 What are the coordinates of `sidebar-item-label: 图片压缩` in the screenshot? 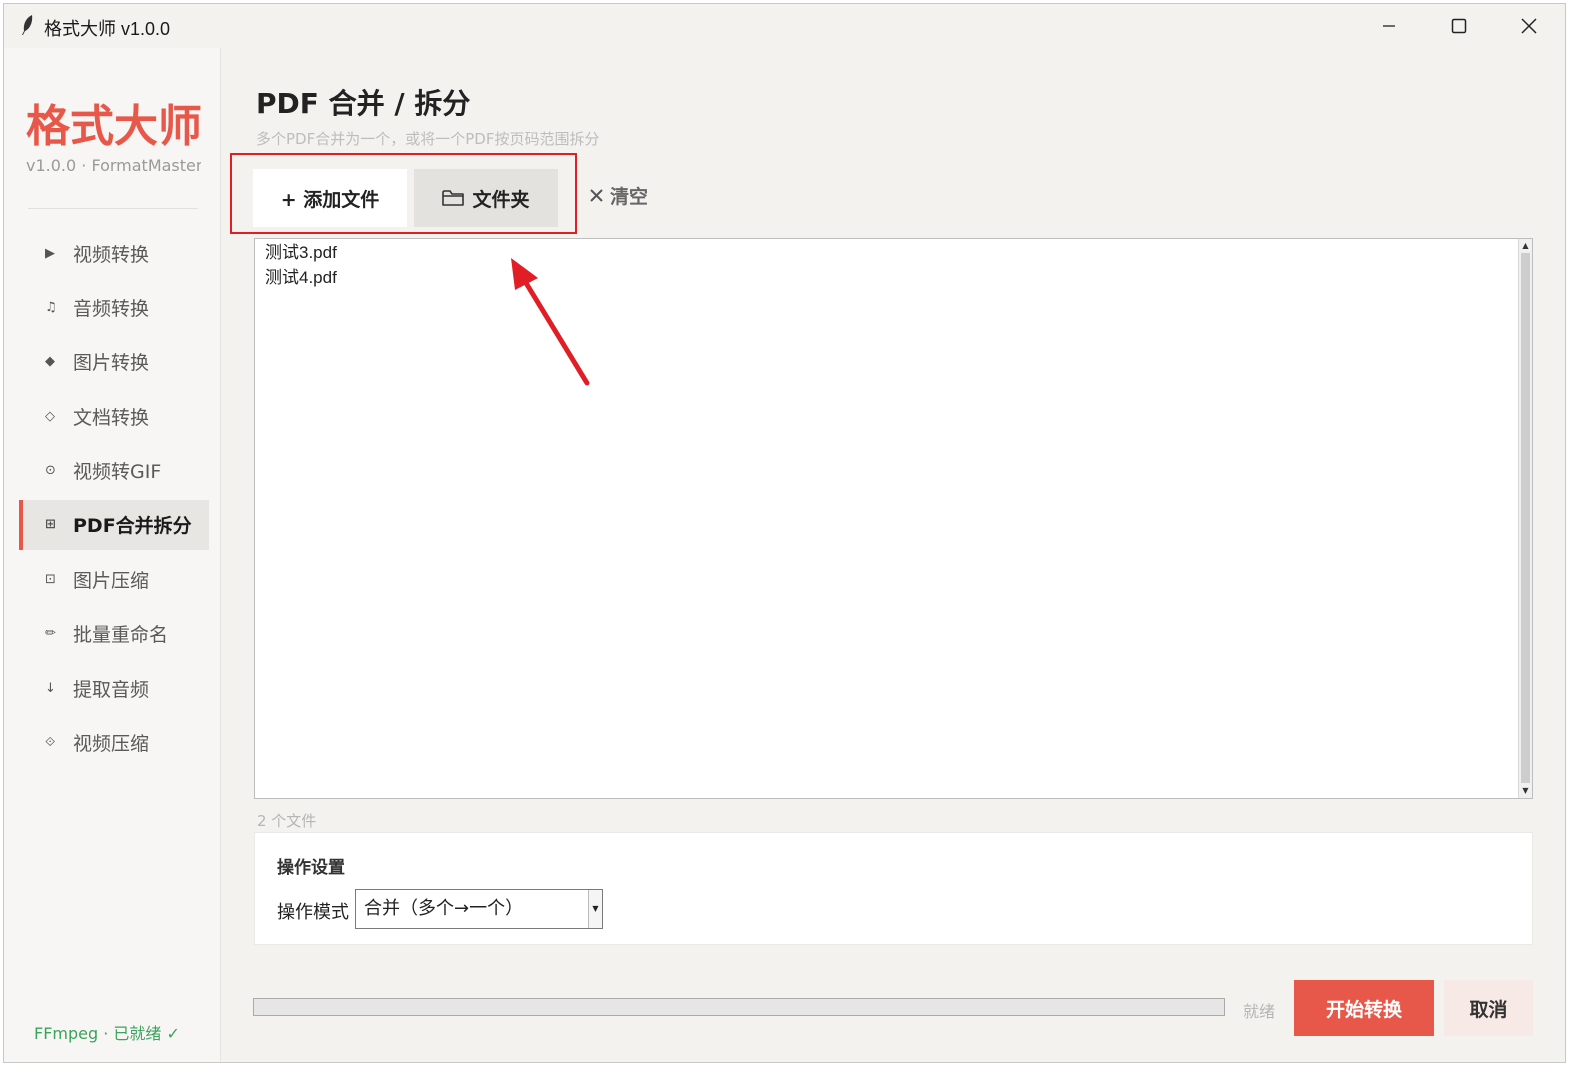 It's located at (111, 580).